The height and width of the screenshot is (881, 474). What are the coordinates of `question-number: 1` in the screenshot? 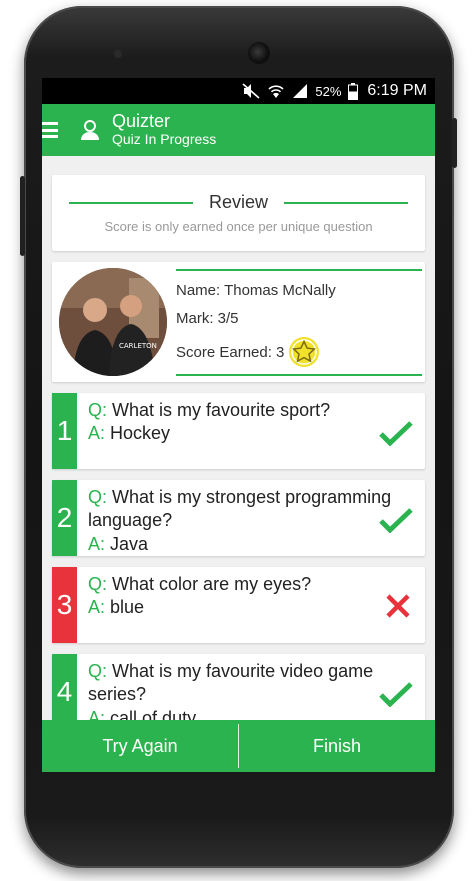 It's located at (64, 431).